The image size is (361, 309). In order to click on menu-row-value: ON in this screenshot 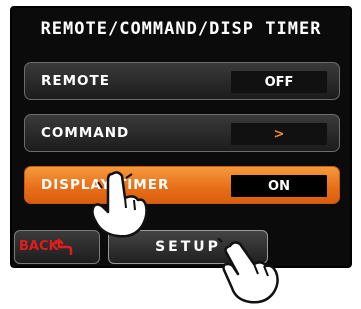, I will do `click(279, 186)`.